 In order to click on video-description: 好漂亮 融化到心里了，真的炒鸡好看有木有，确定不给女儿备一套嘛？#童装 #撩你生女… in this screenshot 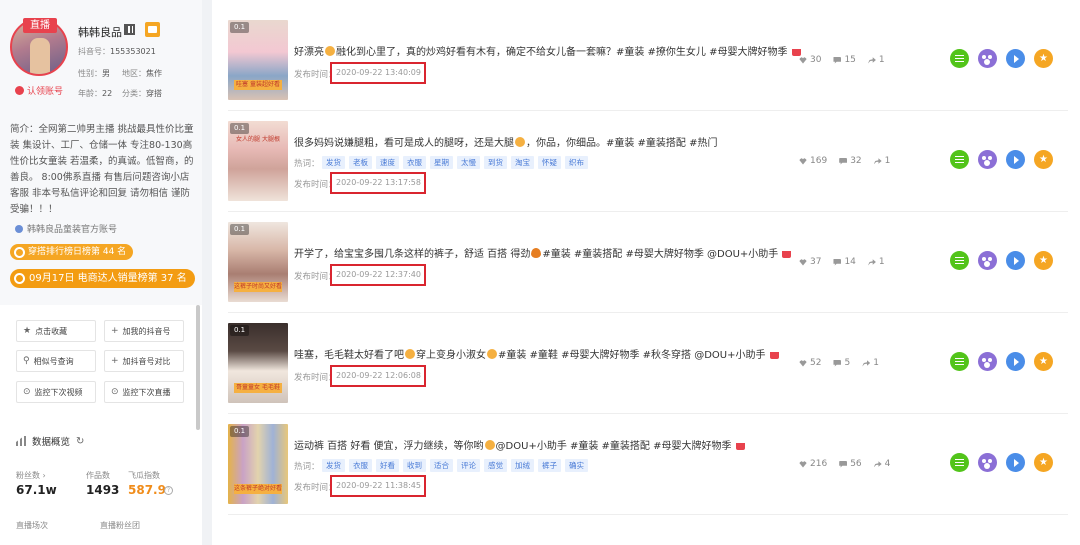, I will do `click(547, 50)`.